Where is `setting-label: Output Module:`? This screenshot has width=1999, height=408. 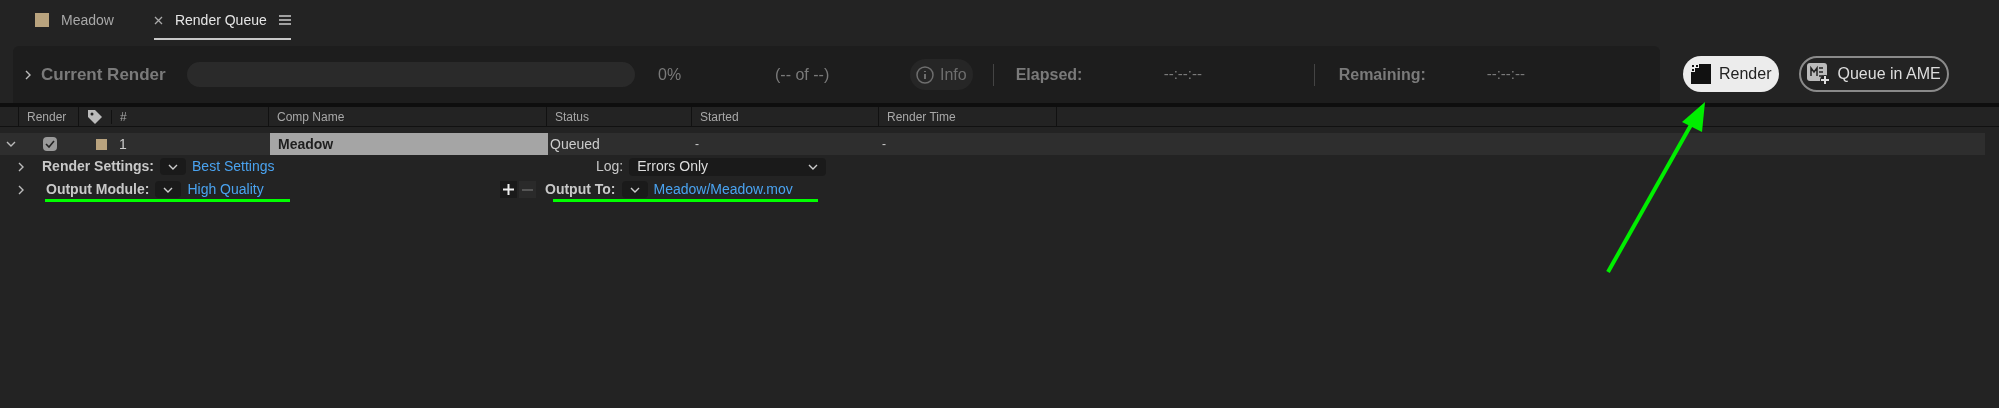 setting-label: Output Module: is located at coordinates (98, 189).